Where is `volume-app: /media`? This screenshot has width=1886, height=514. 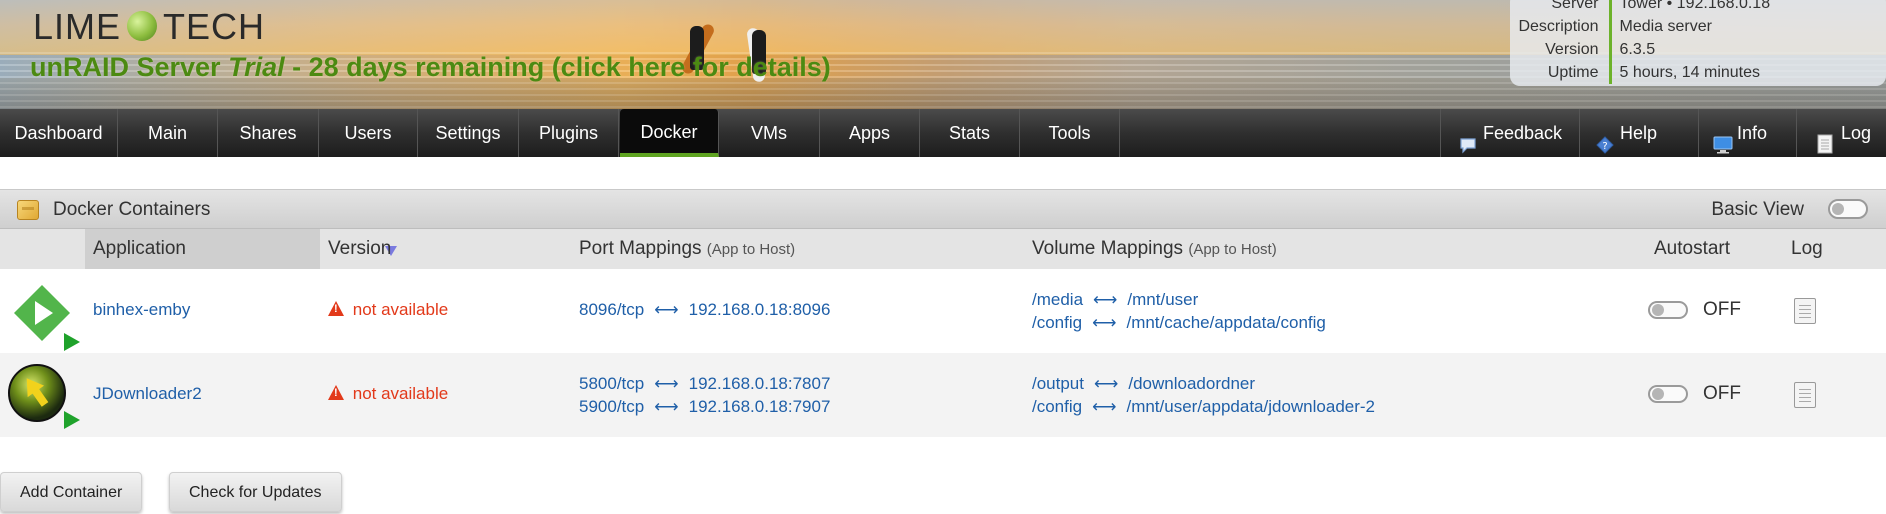 volume-app: /media is located at coordinates (1058, 299).